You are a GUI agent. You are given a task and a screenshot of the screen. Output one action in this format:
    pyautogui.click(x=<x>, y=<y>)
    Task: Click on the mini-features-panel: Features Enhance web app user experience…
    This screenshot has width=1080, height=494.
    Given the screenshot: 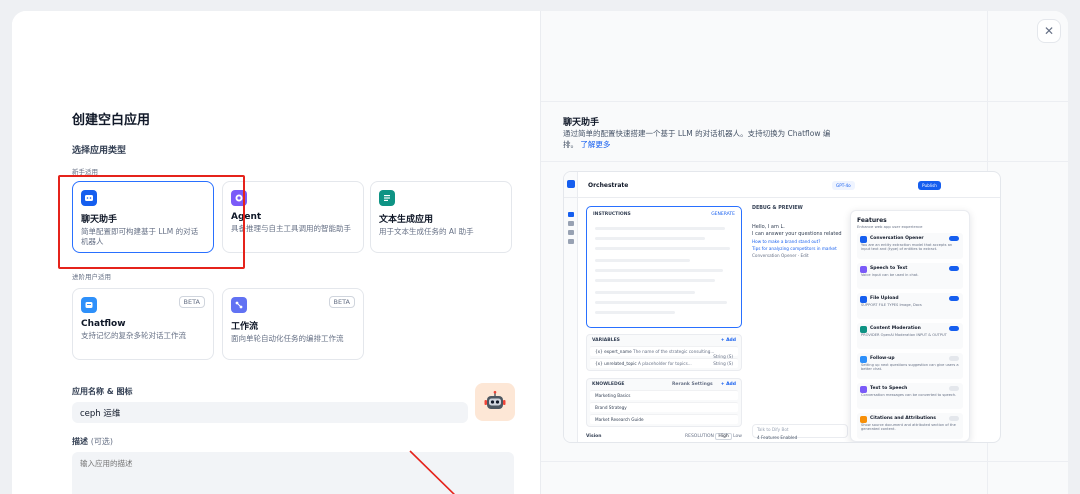 What is the action you would take?
    pyautogui.click(x=910, y=326)
    